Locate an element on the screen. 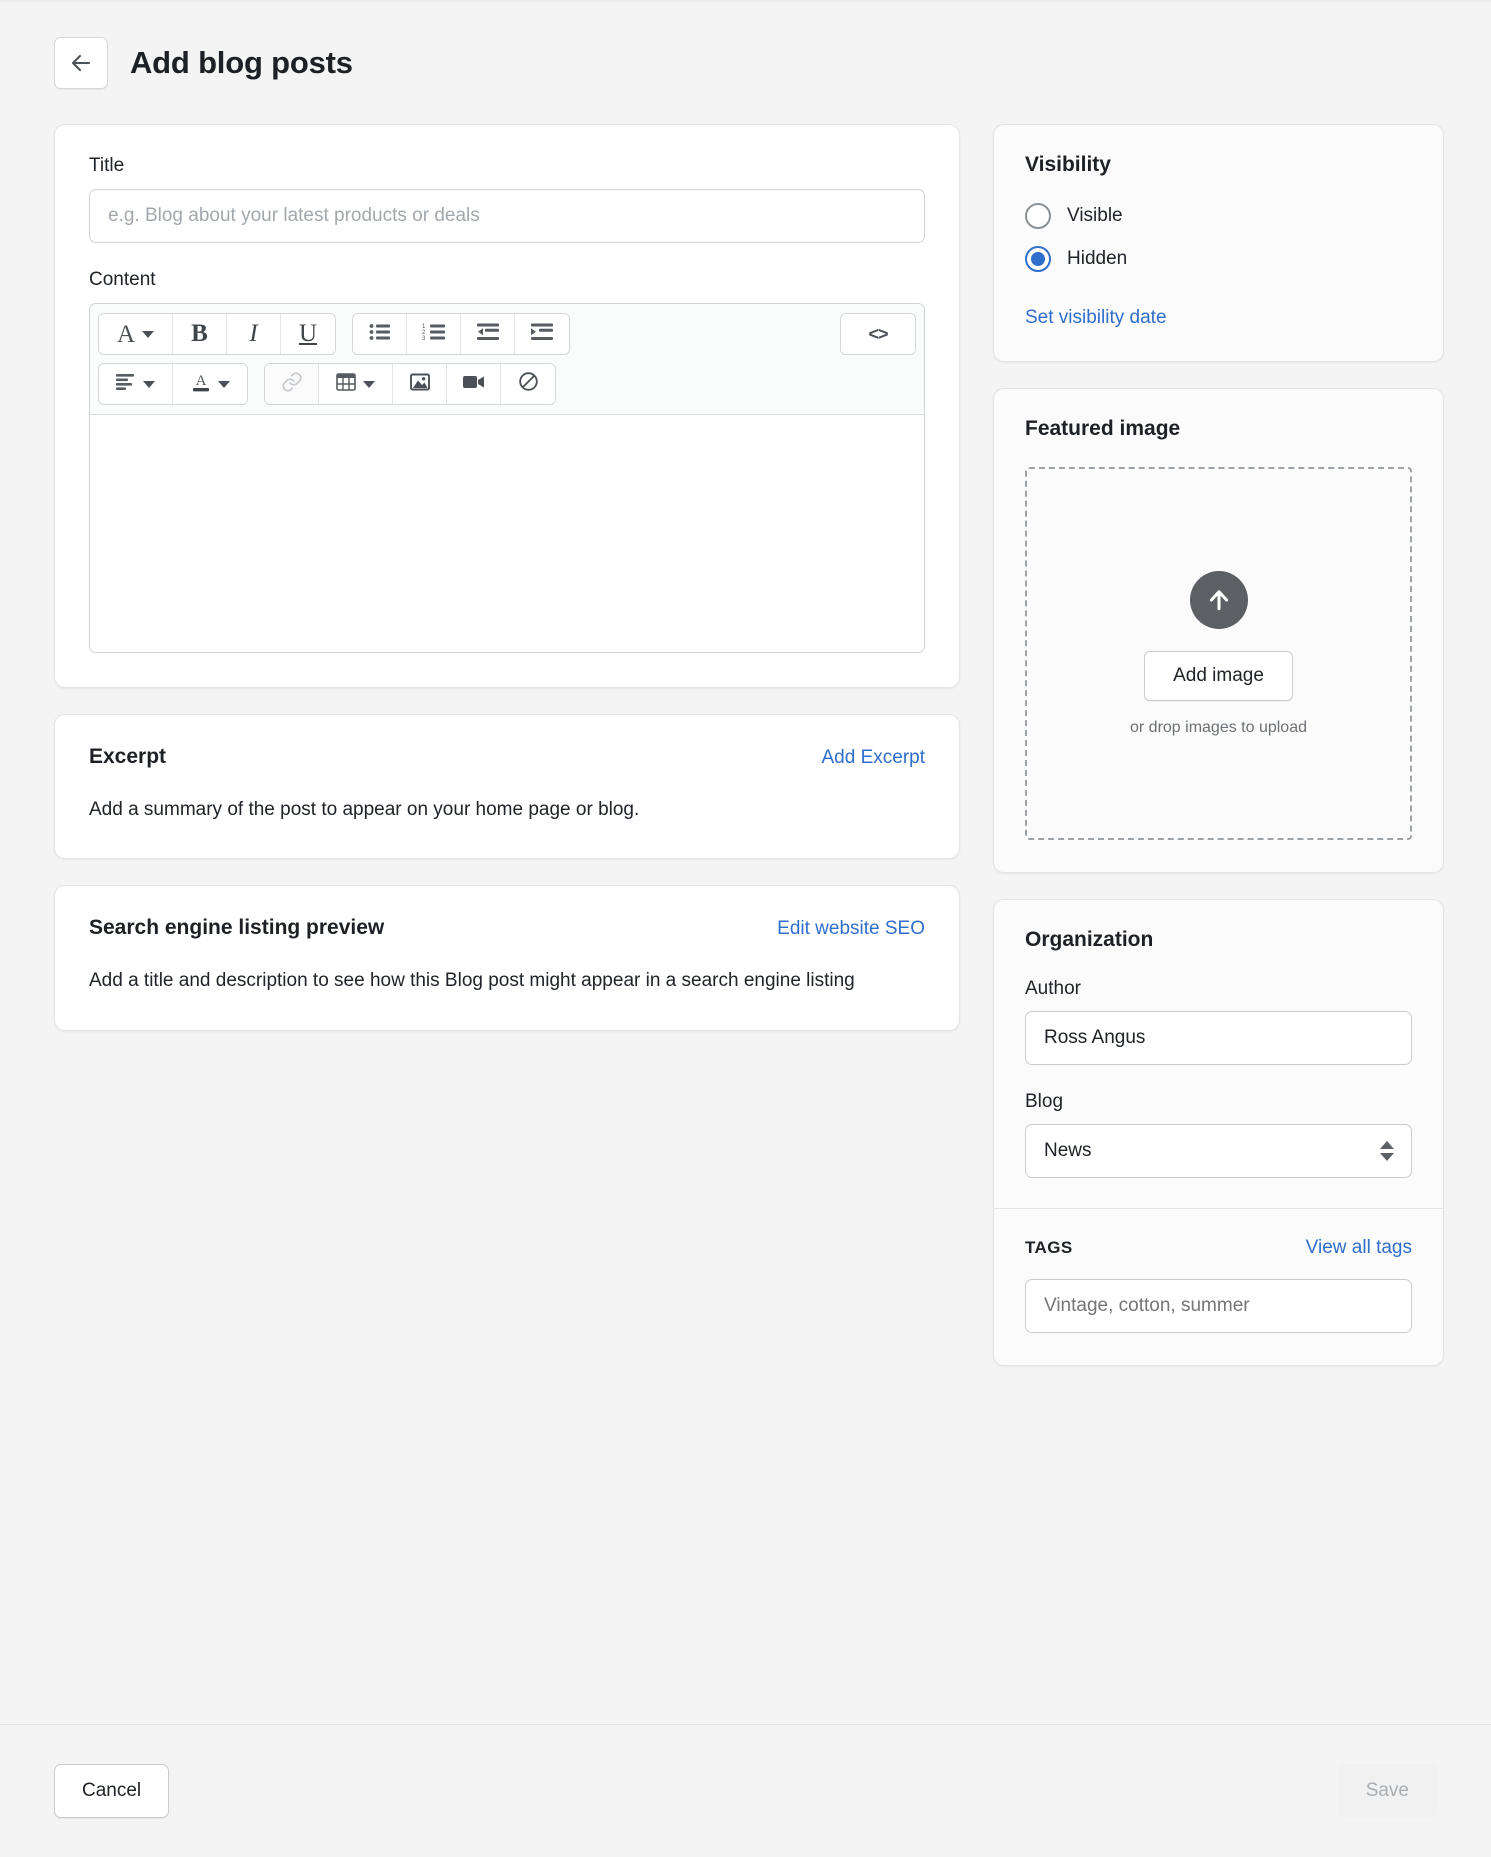 This screenshot has width=1491, height=1857. tags-header: TAGS View all tags is located at coordinates (1218, 1248).